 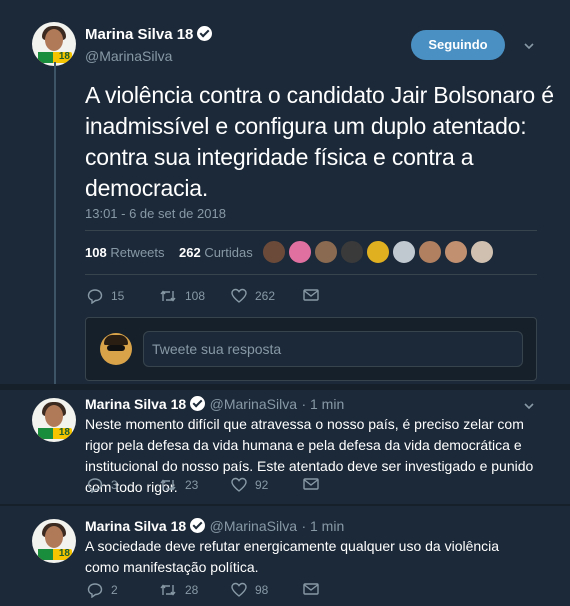 I want to click on reply-action: 3, so click(x=102, y=485).